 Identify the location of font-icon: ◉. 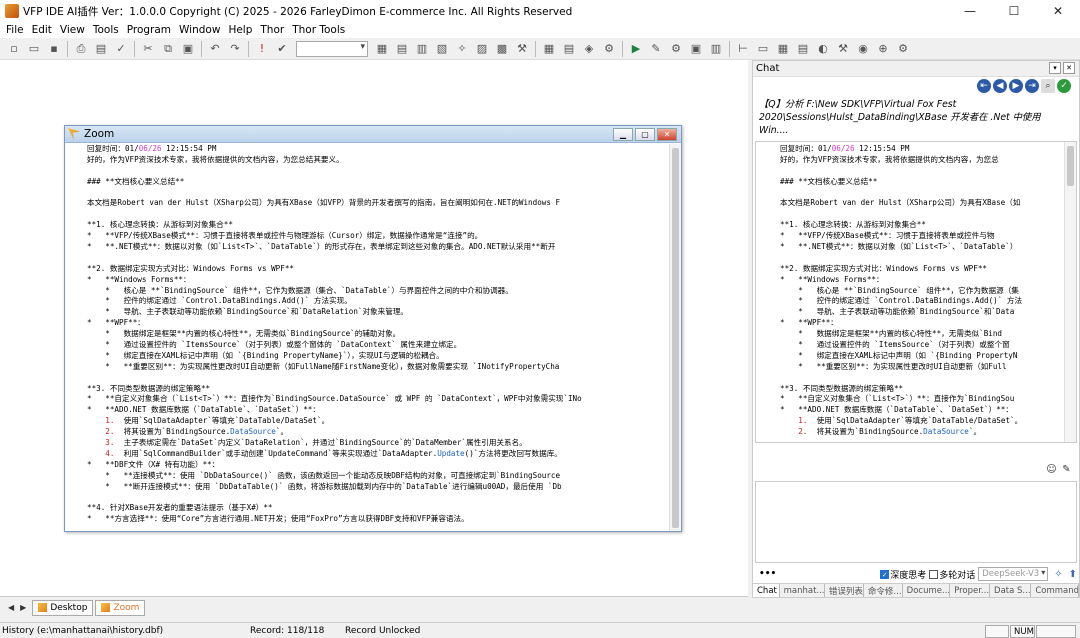
(863, 49).